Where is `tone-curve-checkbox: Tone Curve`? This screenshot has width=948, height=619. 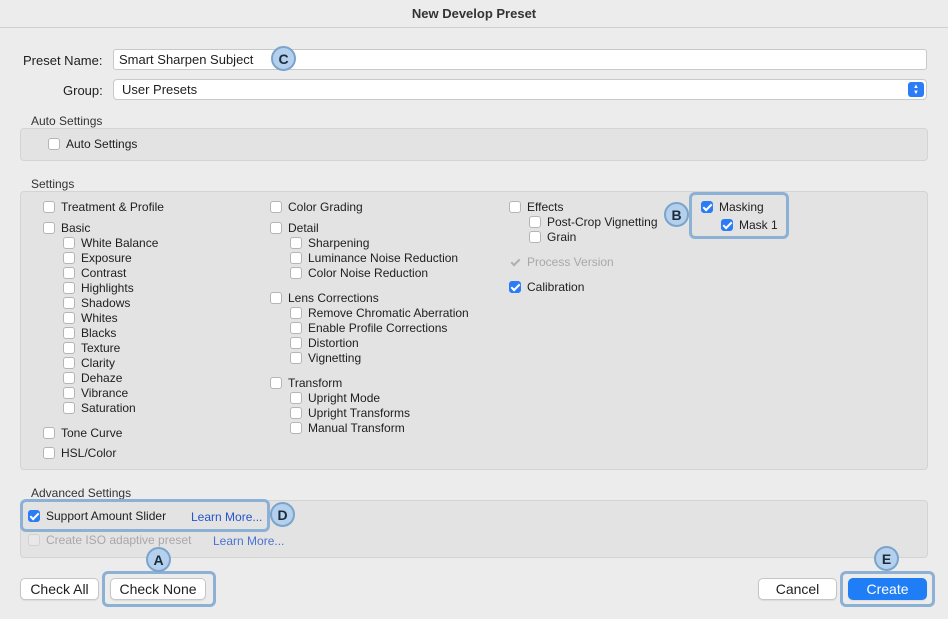
tone-curve-checkbox: Tone Curve is located at coordinates (82, 433).